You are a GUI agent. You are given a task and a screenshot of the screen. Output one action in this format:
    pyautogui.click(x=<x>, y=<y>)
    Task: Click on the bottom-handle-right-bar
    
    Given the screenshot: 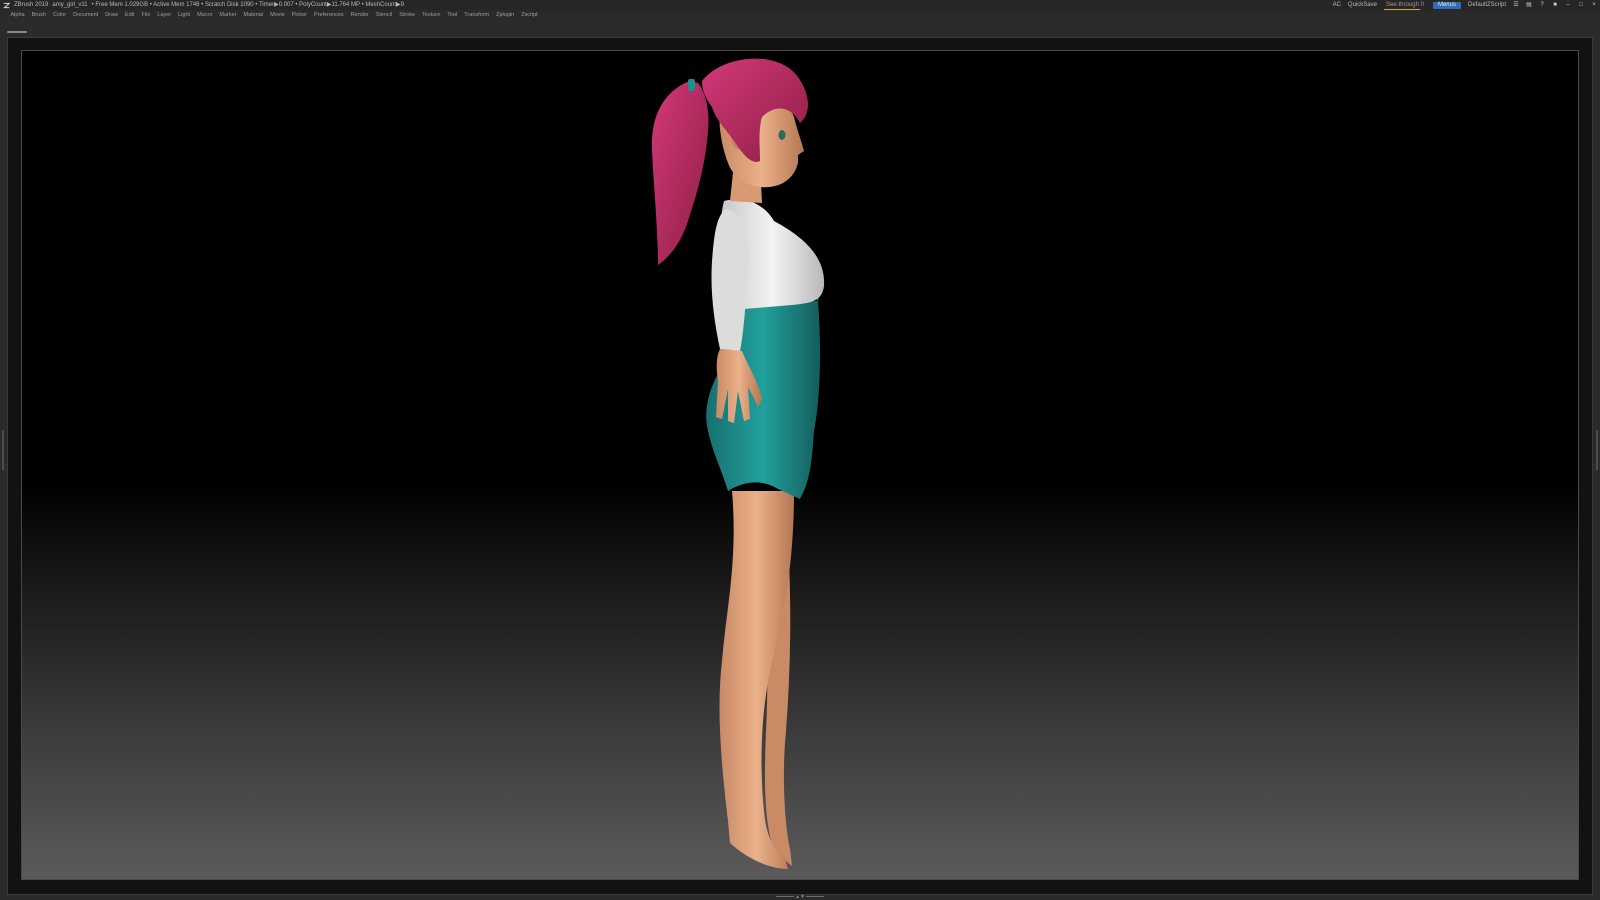 What is the action you would take?
    pyautogui.click(x=815, y=897)
    